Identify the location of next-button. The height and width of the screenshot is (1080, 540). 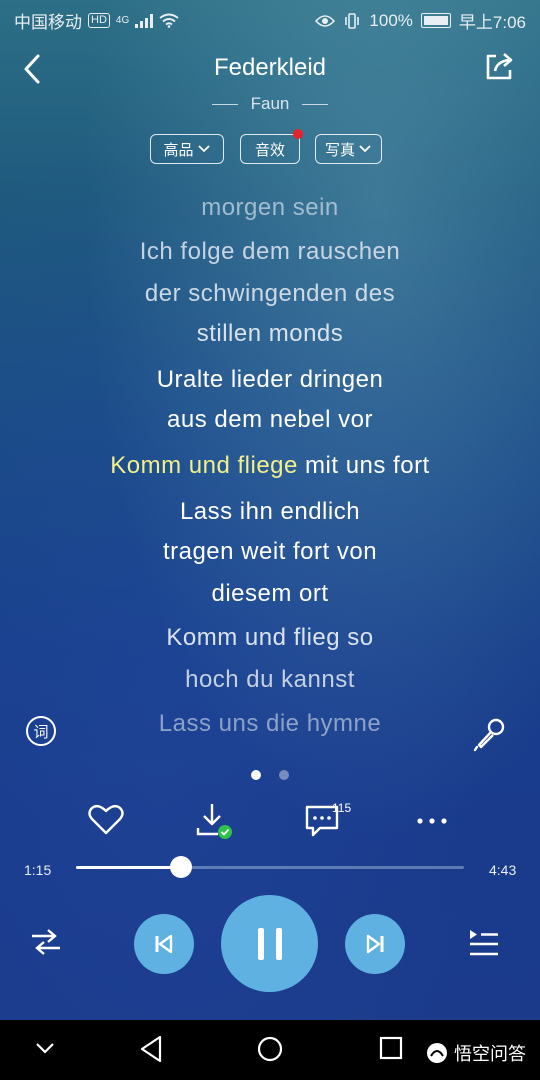
(375, 944).